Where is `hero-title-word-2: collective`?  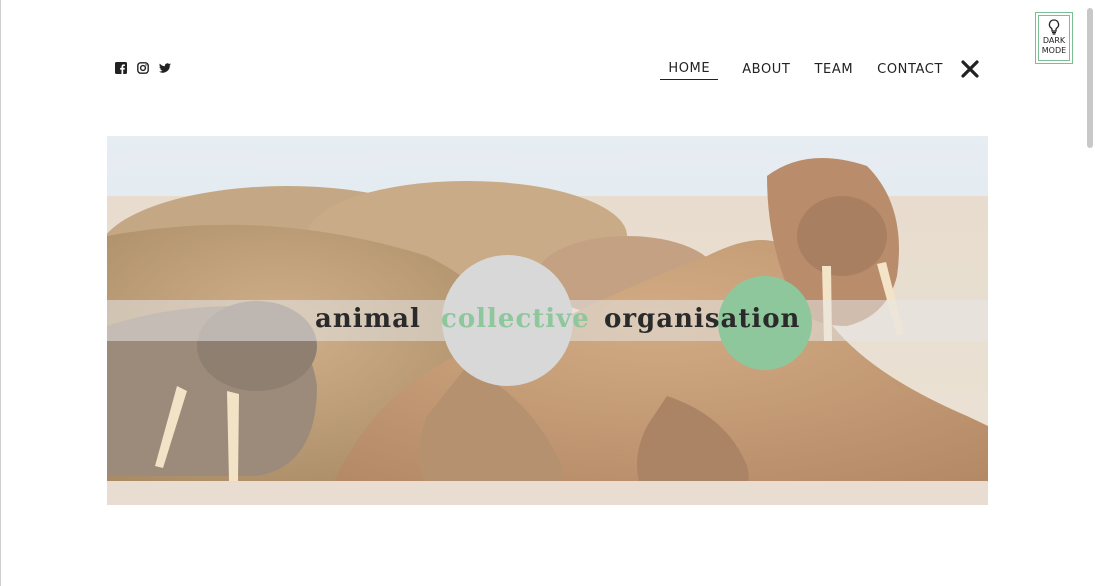 hero-title-word-2: collective is located at coordinates (515, 319).